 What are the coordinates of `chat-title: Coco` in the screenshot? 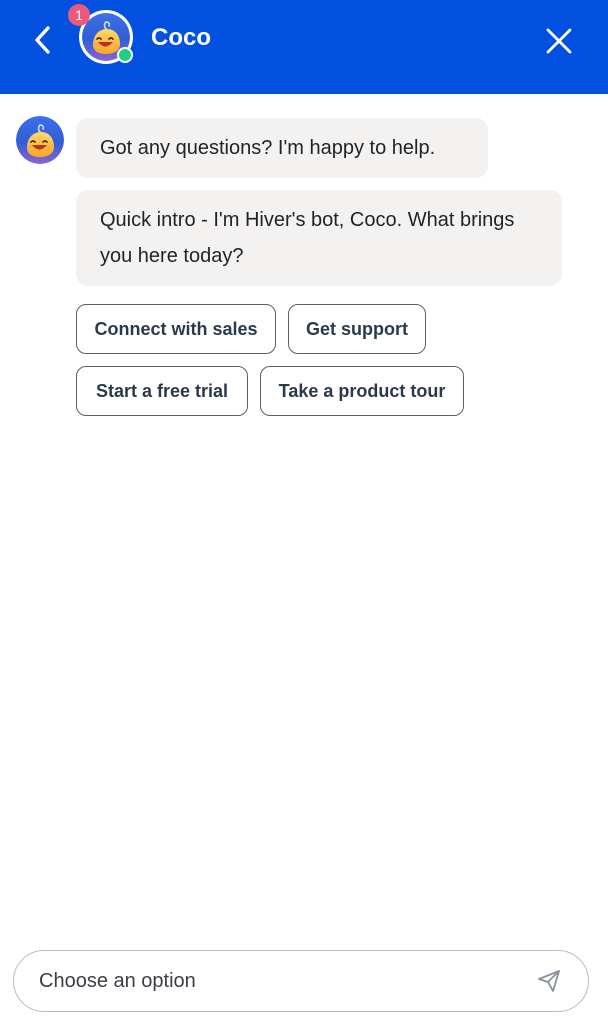 It's located at (181, 37).